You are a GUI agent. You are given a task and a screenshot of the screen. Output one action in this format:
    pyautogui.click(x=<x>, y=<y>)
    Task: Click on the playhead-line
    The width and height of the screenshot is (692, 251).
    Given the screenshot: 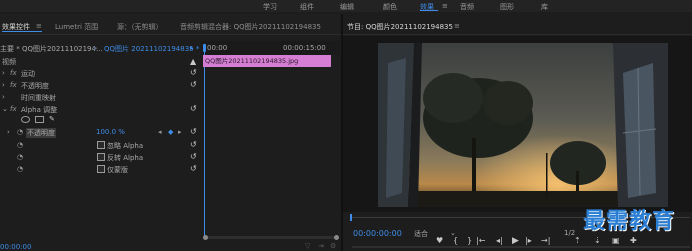 What is the action you would take?
    pyautogui.click(x=204, y=145)
    